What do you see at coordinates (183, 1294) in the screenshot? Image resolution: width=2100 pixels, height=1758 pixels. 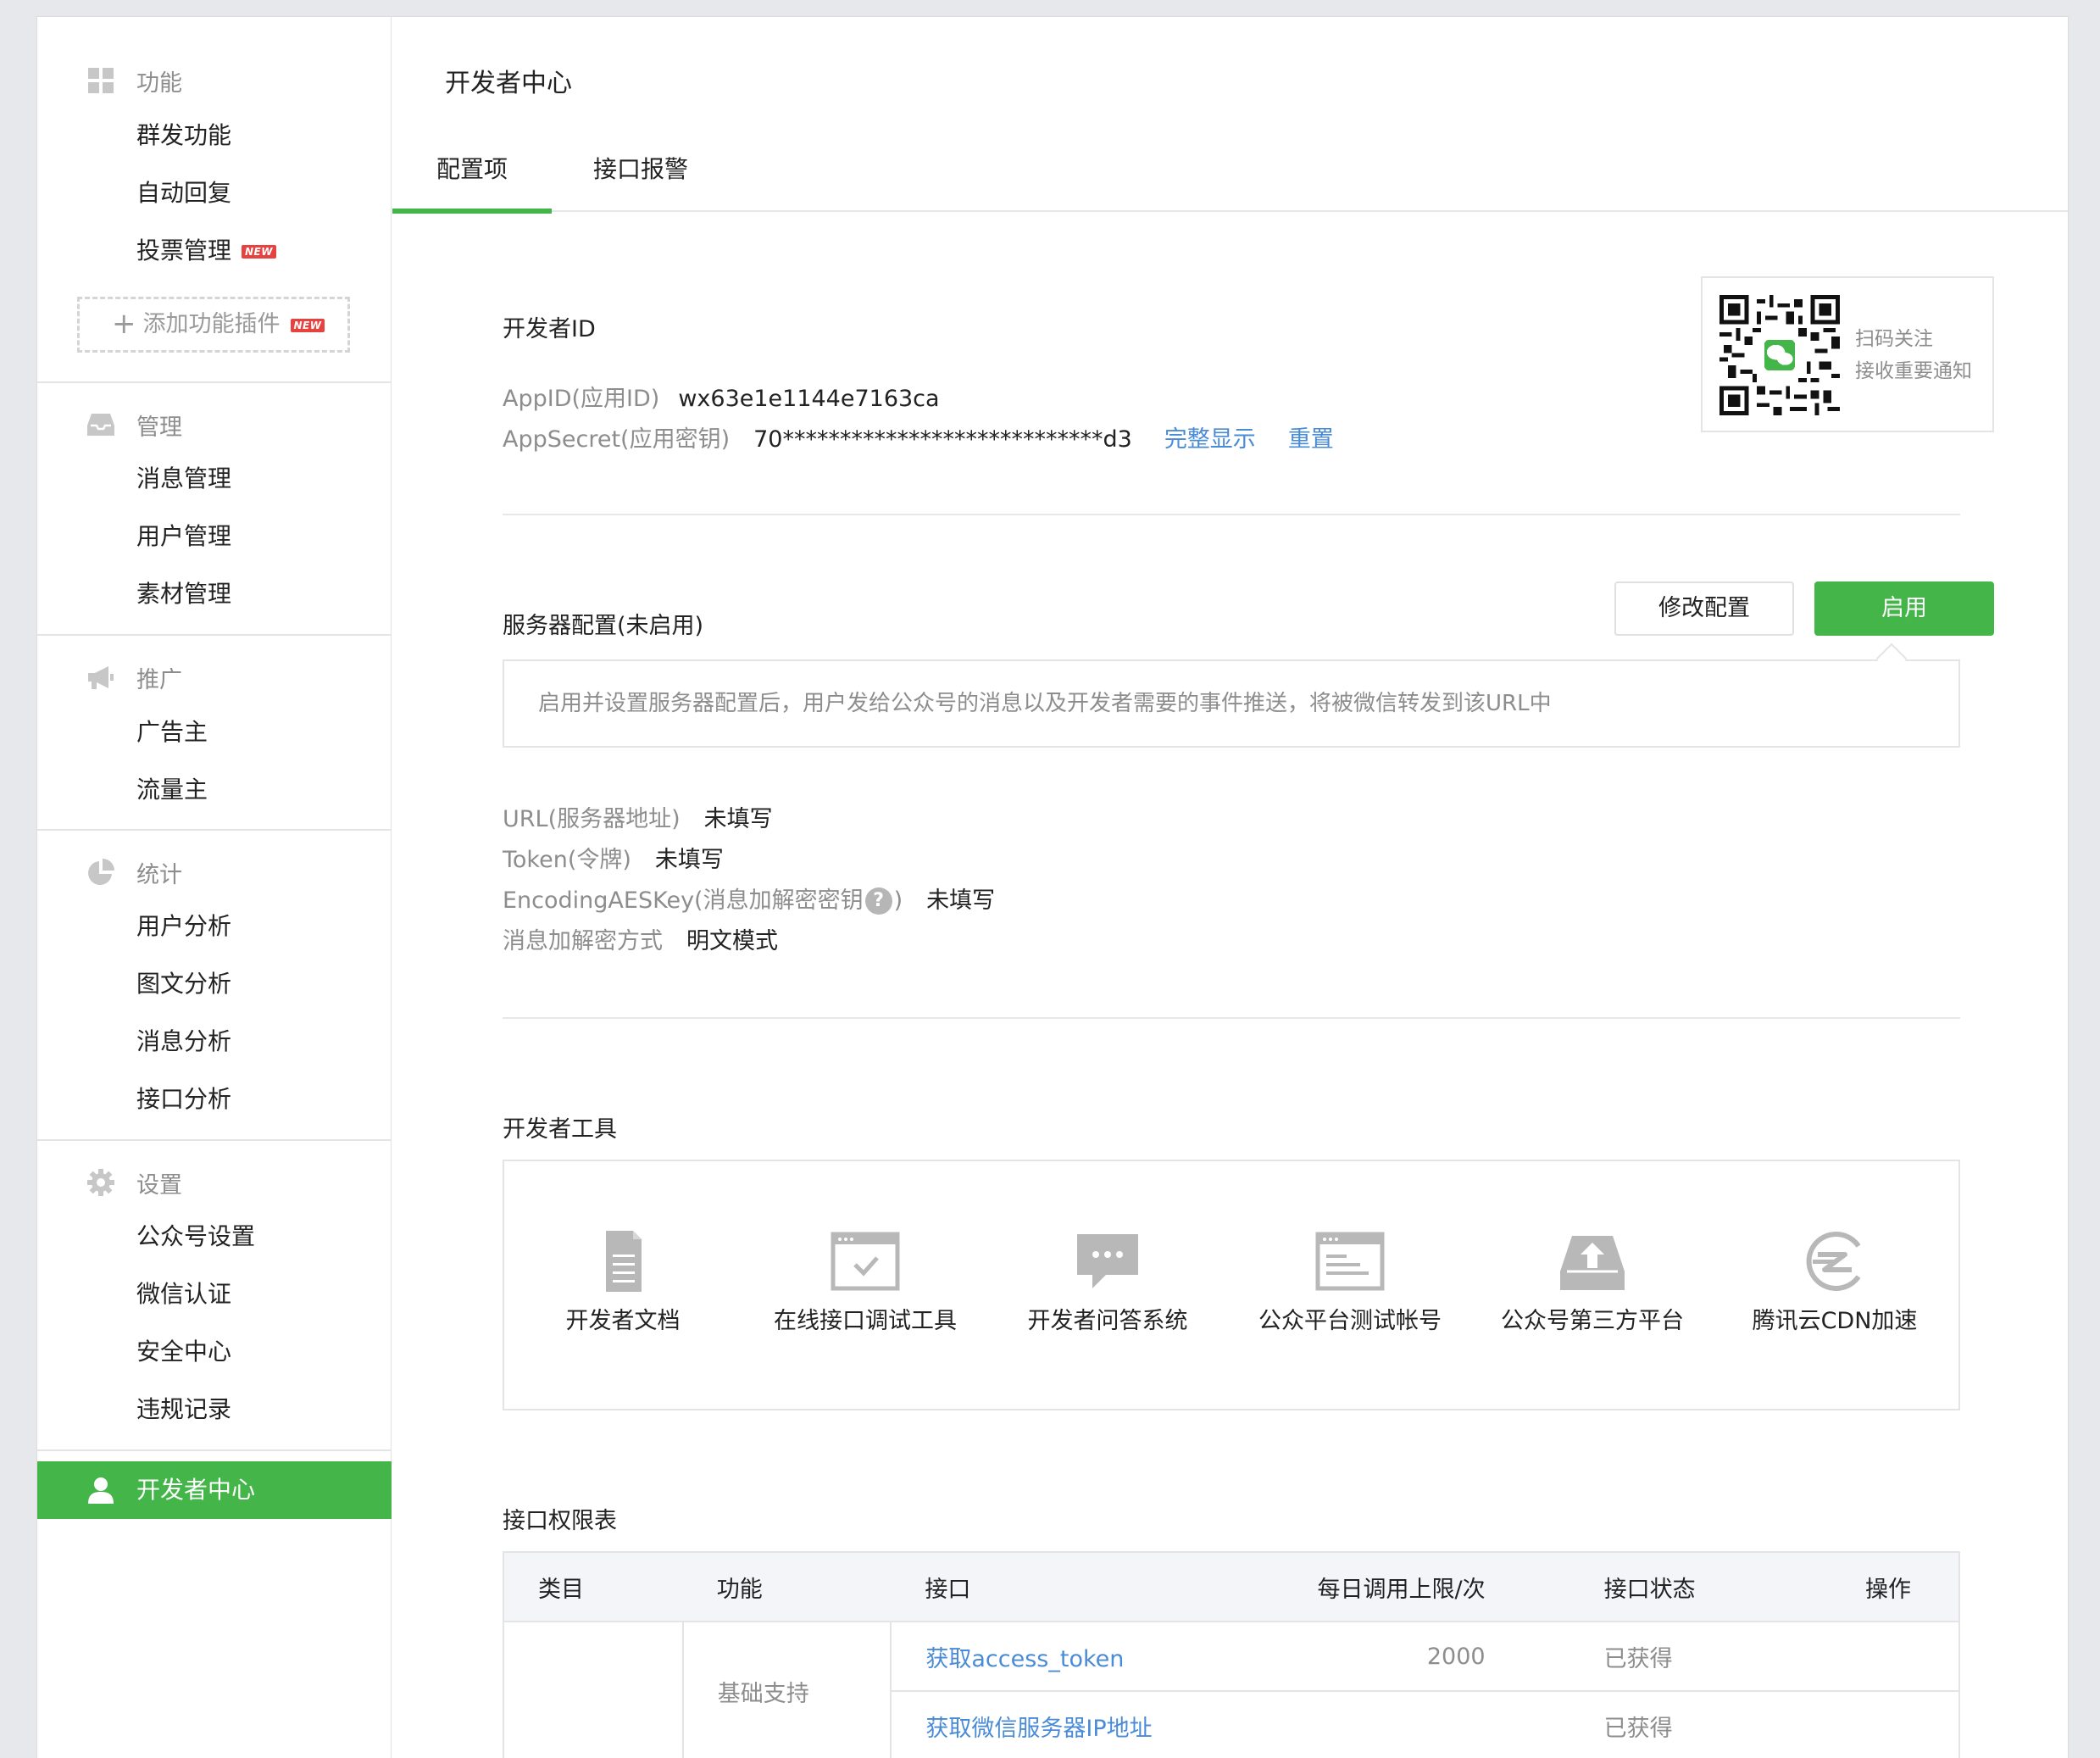 I see `sidebar-item-verification: 微信认证` at bounding box center [183, 1294].